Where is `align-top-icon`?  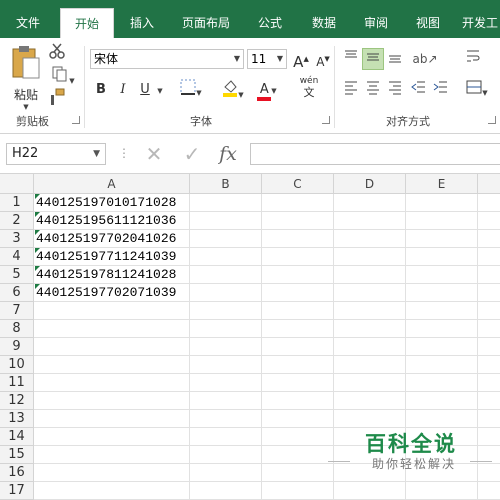
align-top-icon is located at coordinates (351, 59).